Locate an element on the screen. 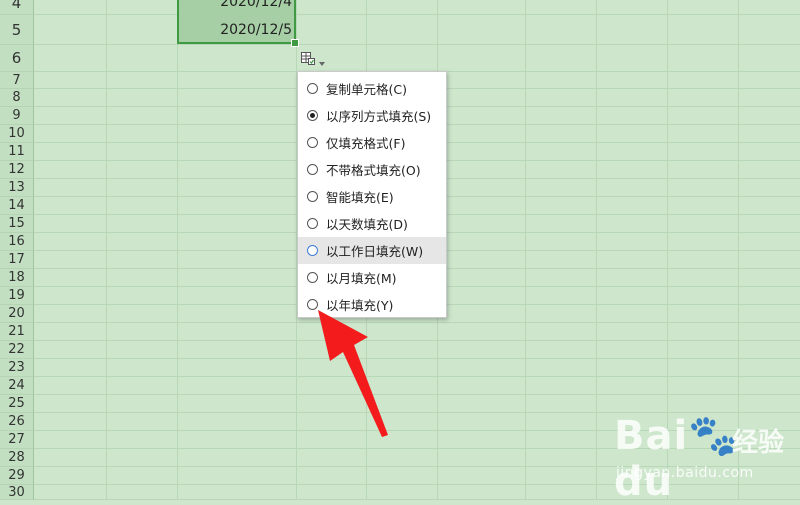  row-header: 14 is located at coordinates (17, 206).